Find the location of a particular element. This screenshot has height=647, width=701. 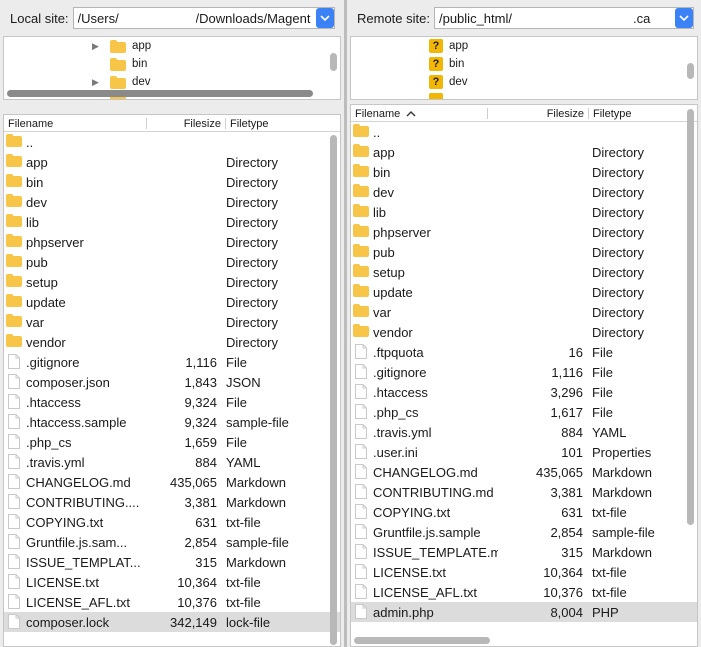

file-row: composer.lock 342,149 lock-file is located at coordinates (172, 622).